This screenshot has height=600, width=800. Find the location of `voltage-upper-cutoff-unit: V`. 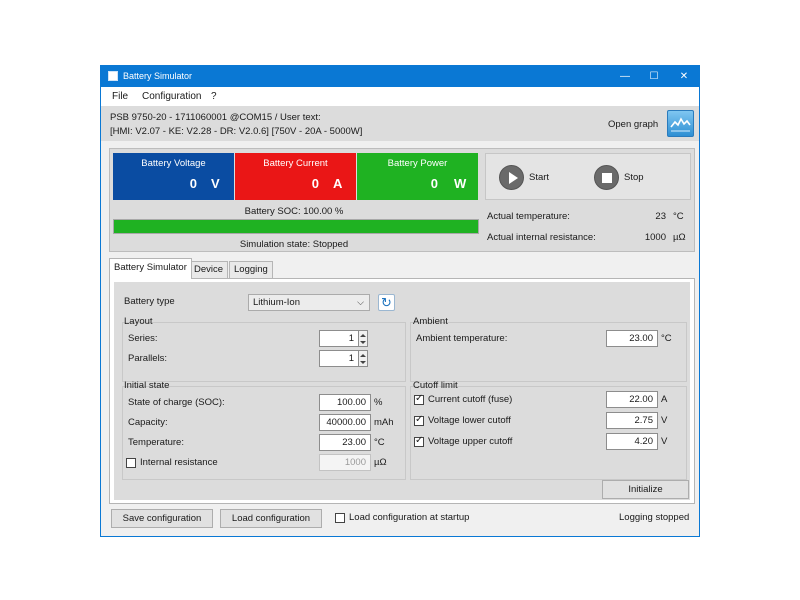

voltage-upper-cutoff-unit: V is located at coordinates (664, 441).